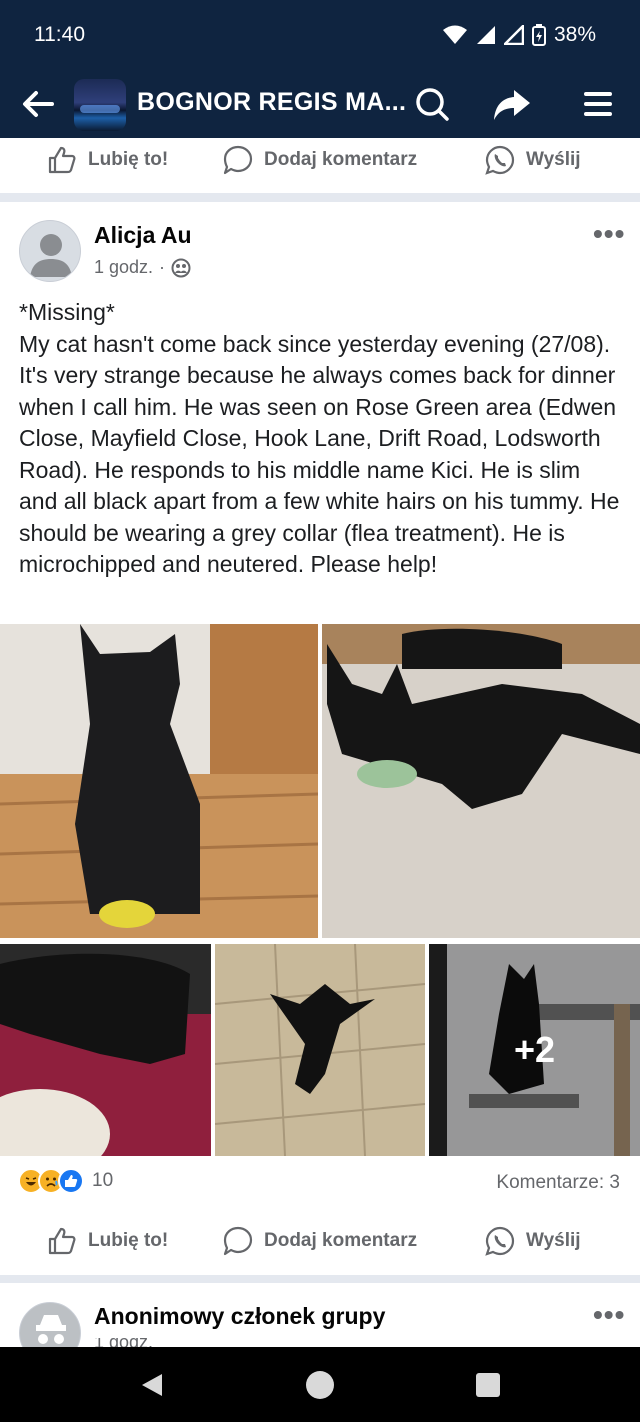  I want to click on post-title-line: *Missing*, so click(67, 312).